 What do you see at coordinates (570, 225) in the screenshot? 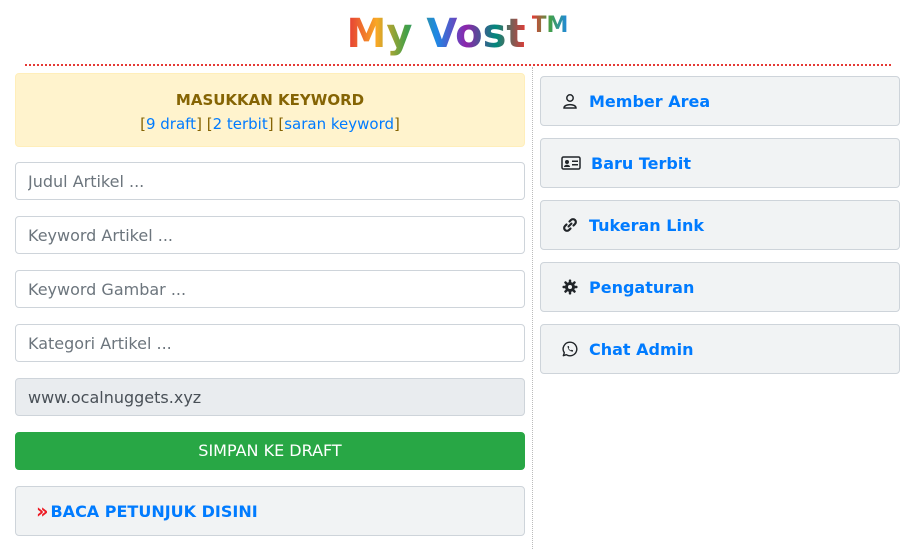
I see `link-icon` at bounding box center [570, 225].